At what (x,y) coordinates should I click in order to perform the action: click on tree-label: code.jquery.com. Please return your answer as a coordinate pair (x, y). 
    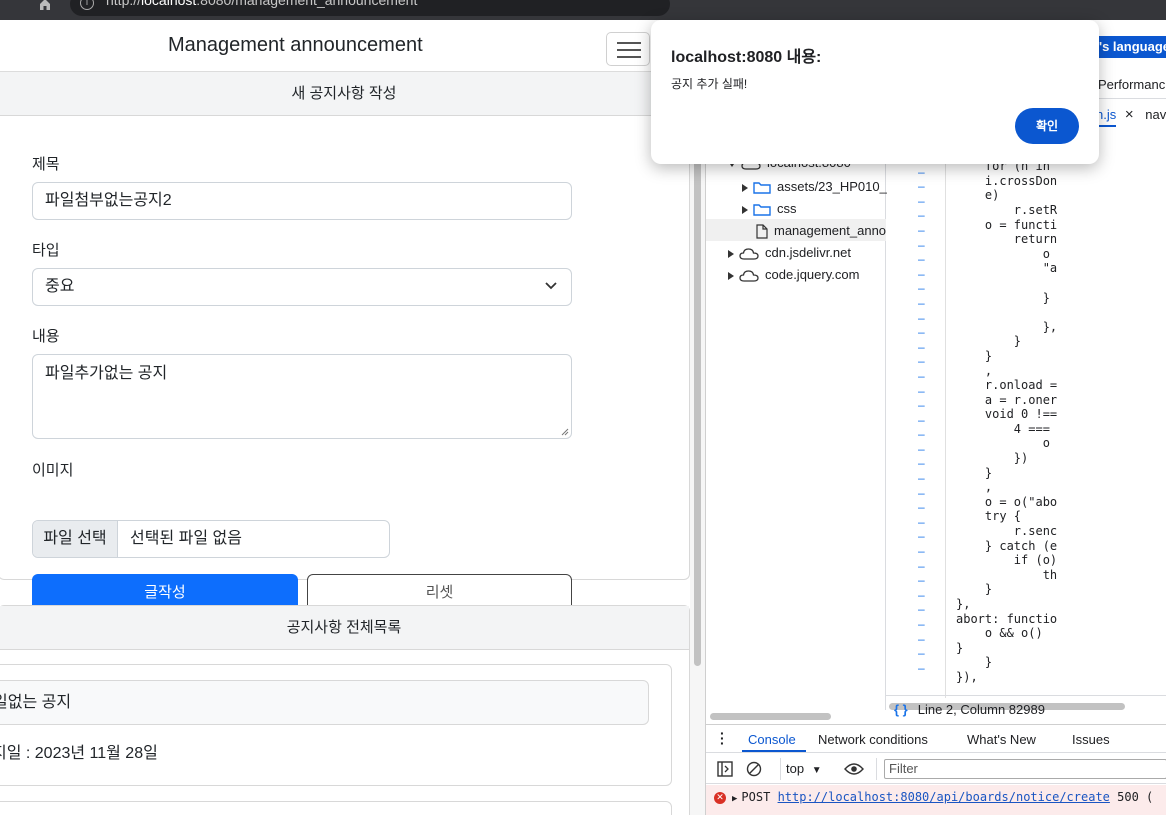
    Looking at the image, I should click on (812, 274).